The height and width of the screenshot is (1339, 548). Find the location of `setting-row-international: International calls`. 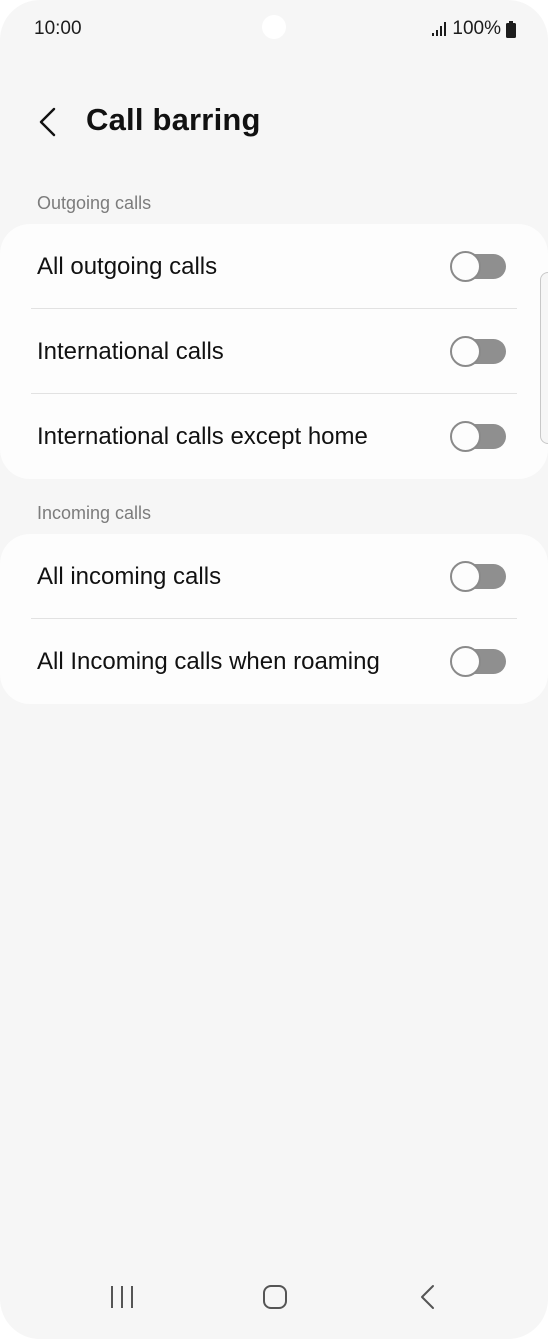

setting-row-international: International calls is located at coordinates (274, 351).